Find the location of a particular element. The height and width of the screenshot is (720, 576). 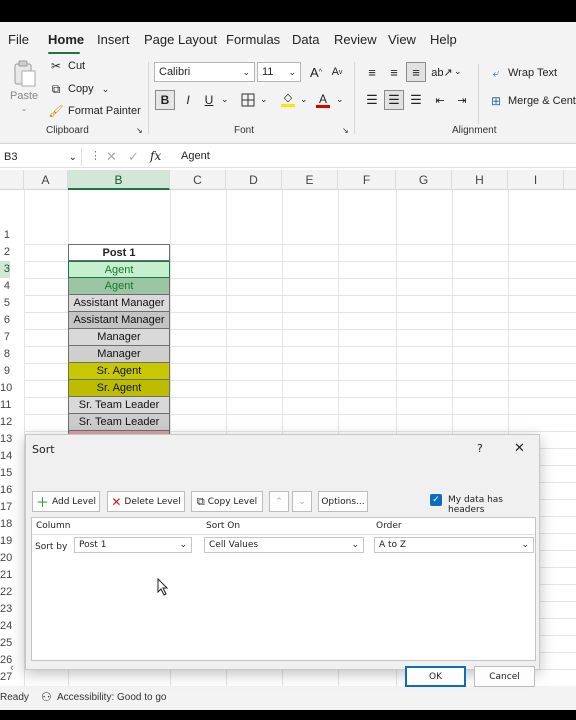

help-button: ? is located at coordinates (480, 448).